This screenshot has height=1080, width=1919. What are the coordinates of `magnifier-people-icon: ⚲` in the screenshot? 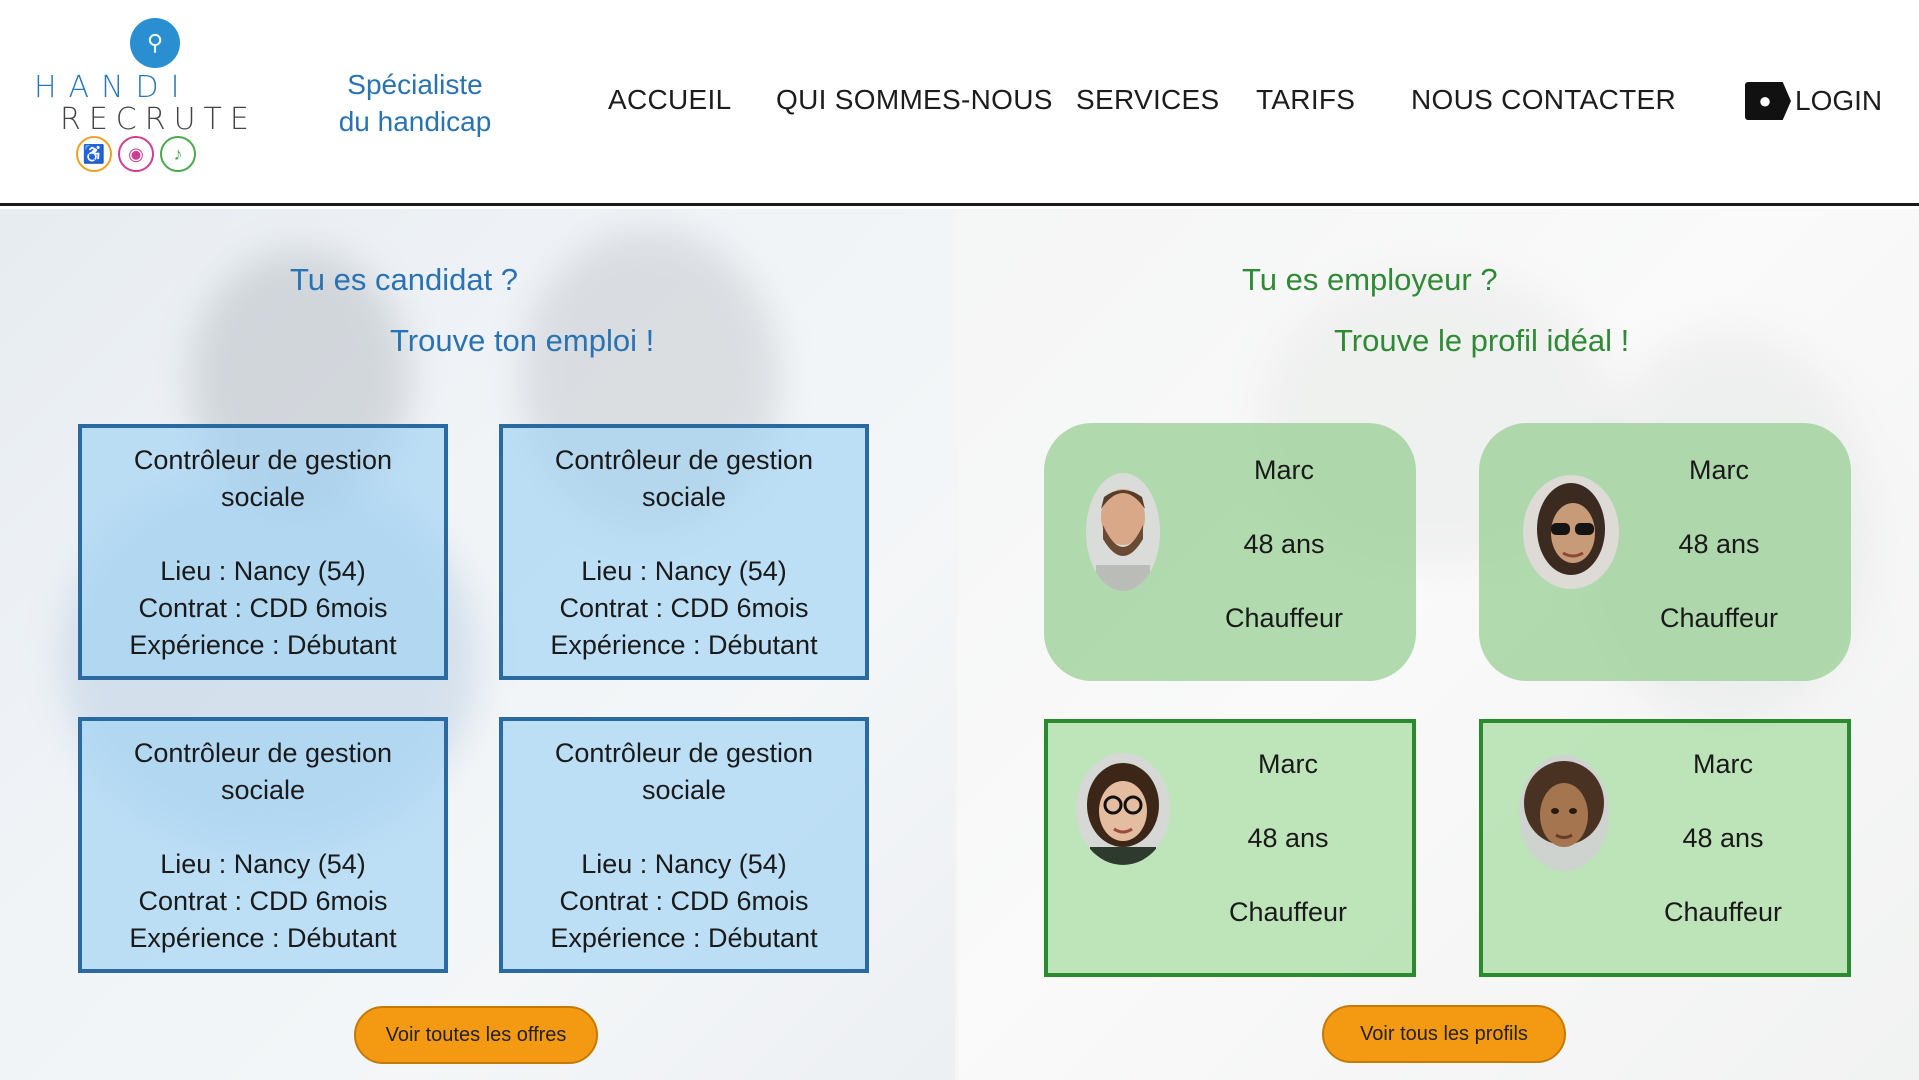 It's located at (155, 43).